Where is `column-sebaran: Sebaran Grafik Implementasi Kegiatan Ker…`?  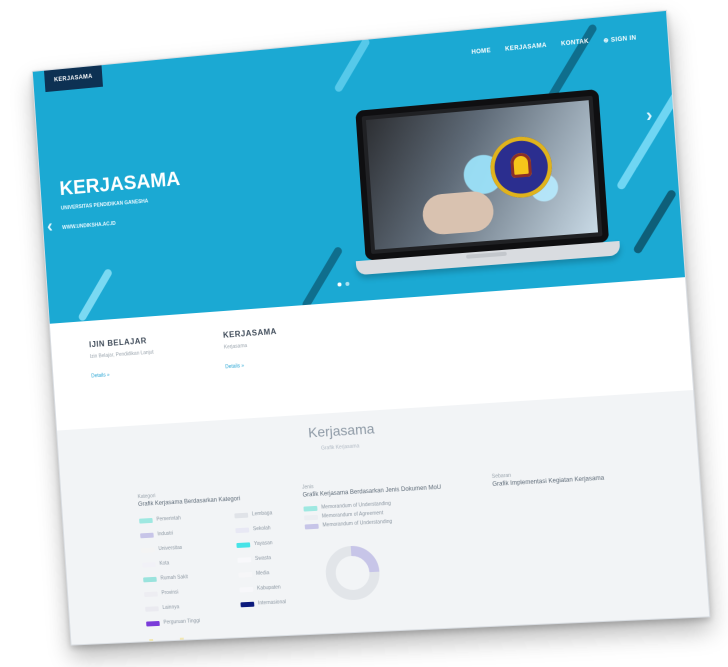
column-sebaran: Sebaran Grafik Implementasi Kegiatan Ker… is located at coordinates (591, 479).